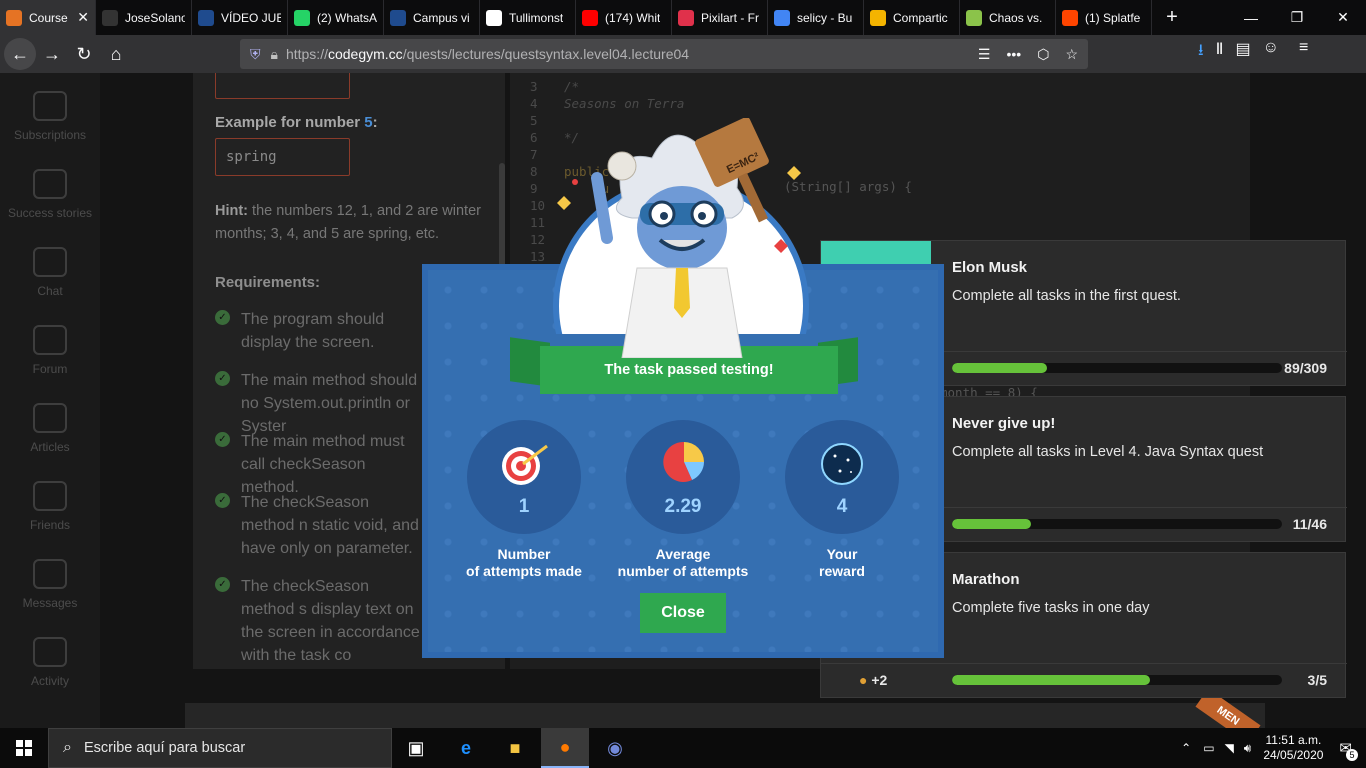 Image resolution: width=1366 pixels, height=768 pixels. Describe the element at coordinates (50, 291) in the screenshot. I see `sidenav-label: Chat` at that location.